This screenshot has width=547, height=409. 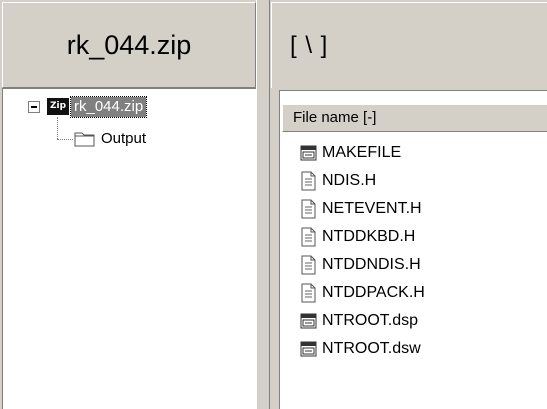 I want to click on file-name: NTDDKBD.H, so click(x=369, y=236).